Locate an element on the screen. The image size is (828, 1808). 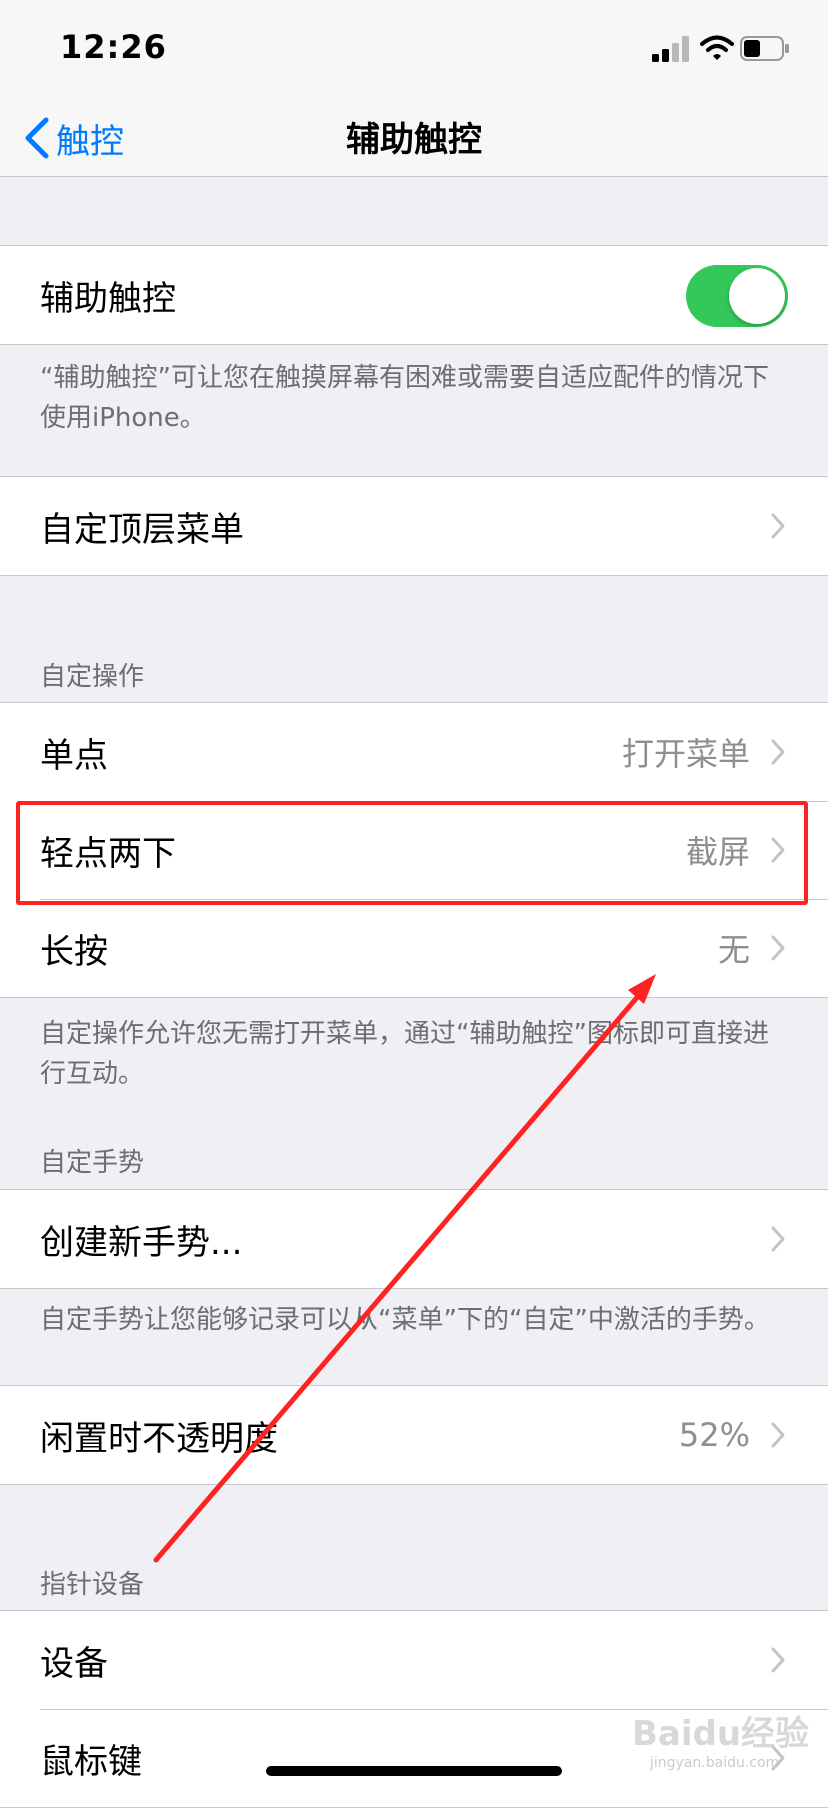
long-press-row: 长按 无 is located at coordinates (414, 948).